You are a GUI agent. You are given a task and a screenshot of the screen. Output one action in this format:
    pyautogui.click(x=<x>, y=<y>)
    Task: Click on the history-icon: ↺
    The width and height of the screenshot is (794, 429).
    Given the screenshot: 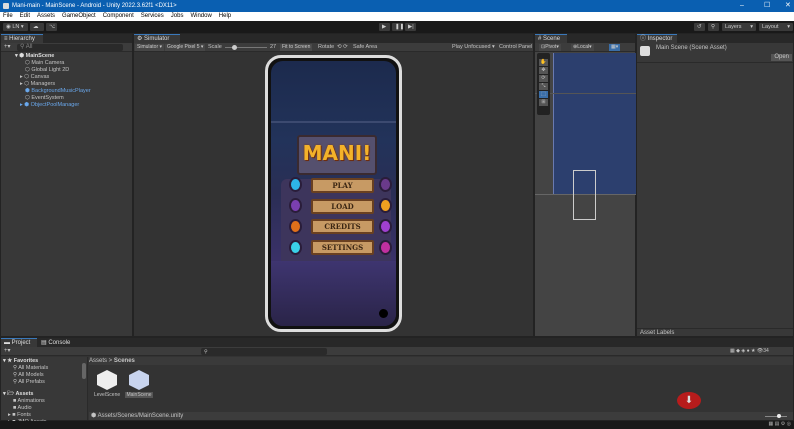 What is the action you would take?
    pyautogui.click(x=699, y=27)
    